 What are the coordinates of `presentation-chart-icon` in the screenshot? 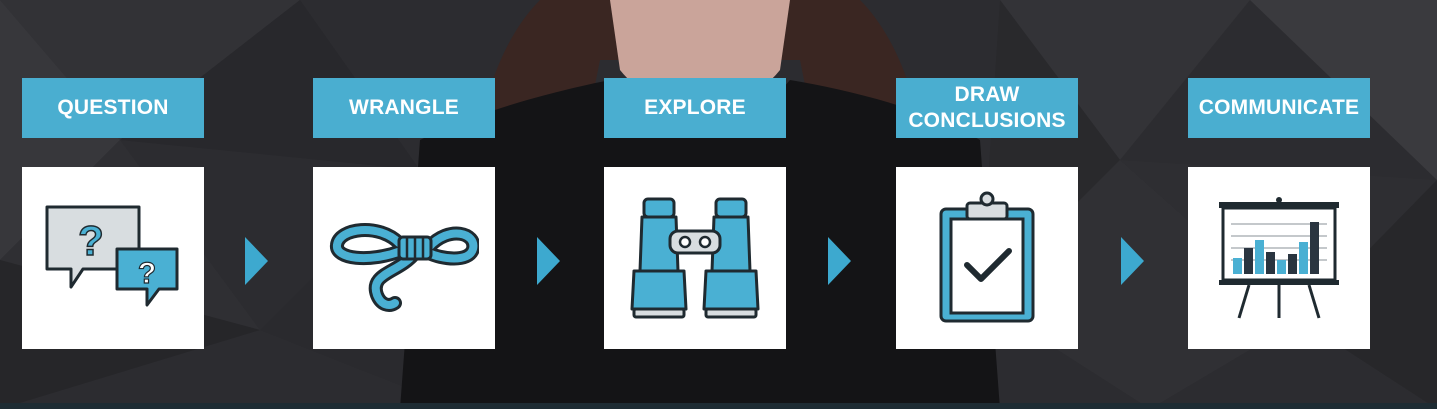 It's located at (1279, 258).